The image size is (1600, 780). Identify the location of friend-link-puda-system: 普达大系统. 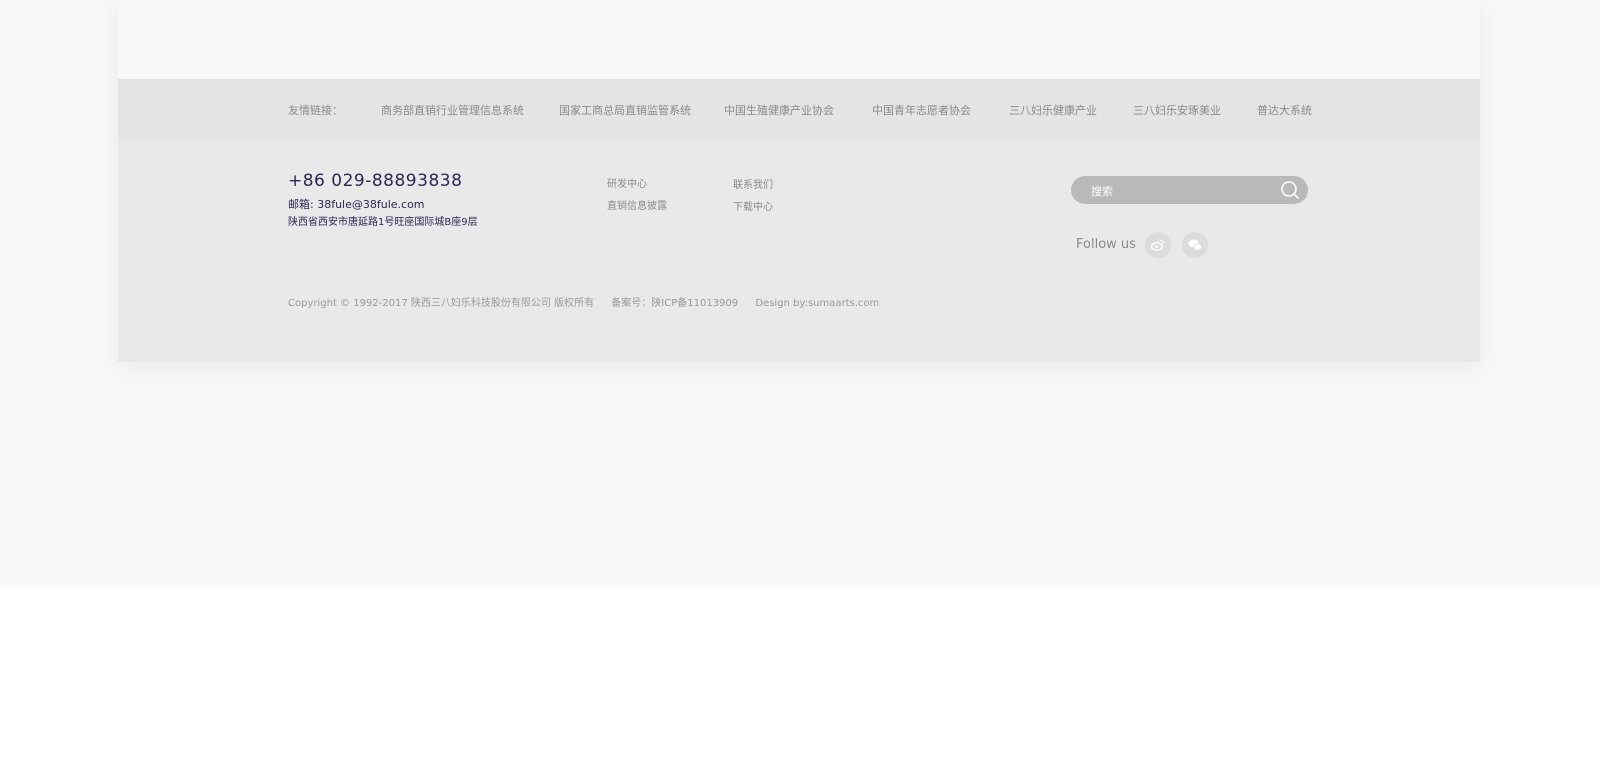
(1284, 110).